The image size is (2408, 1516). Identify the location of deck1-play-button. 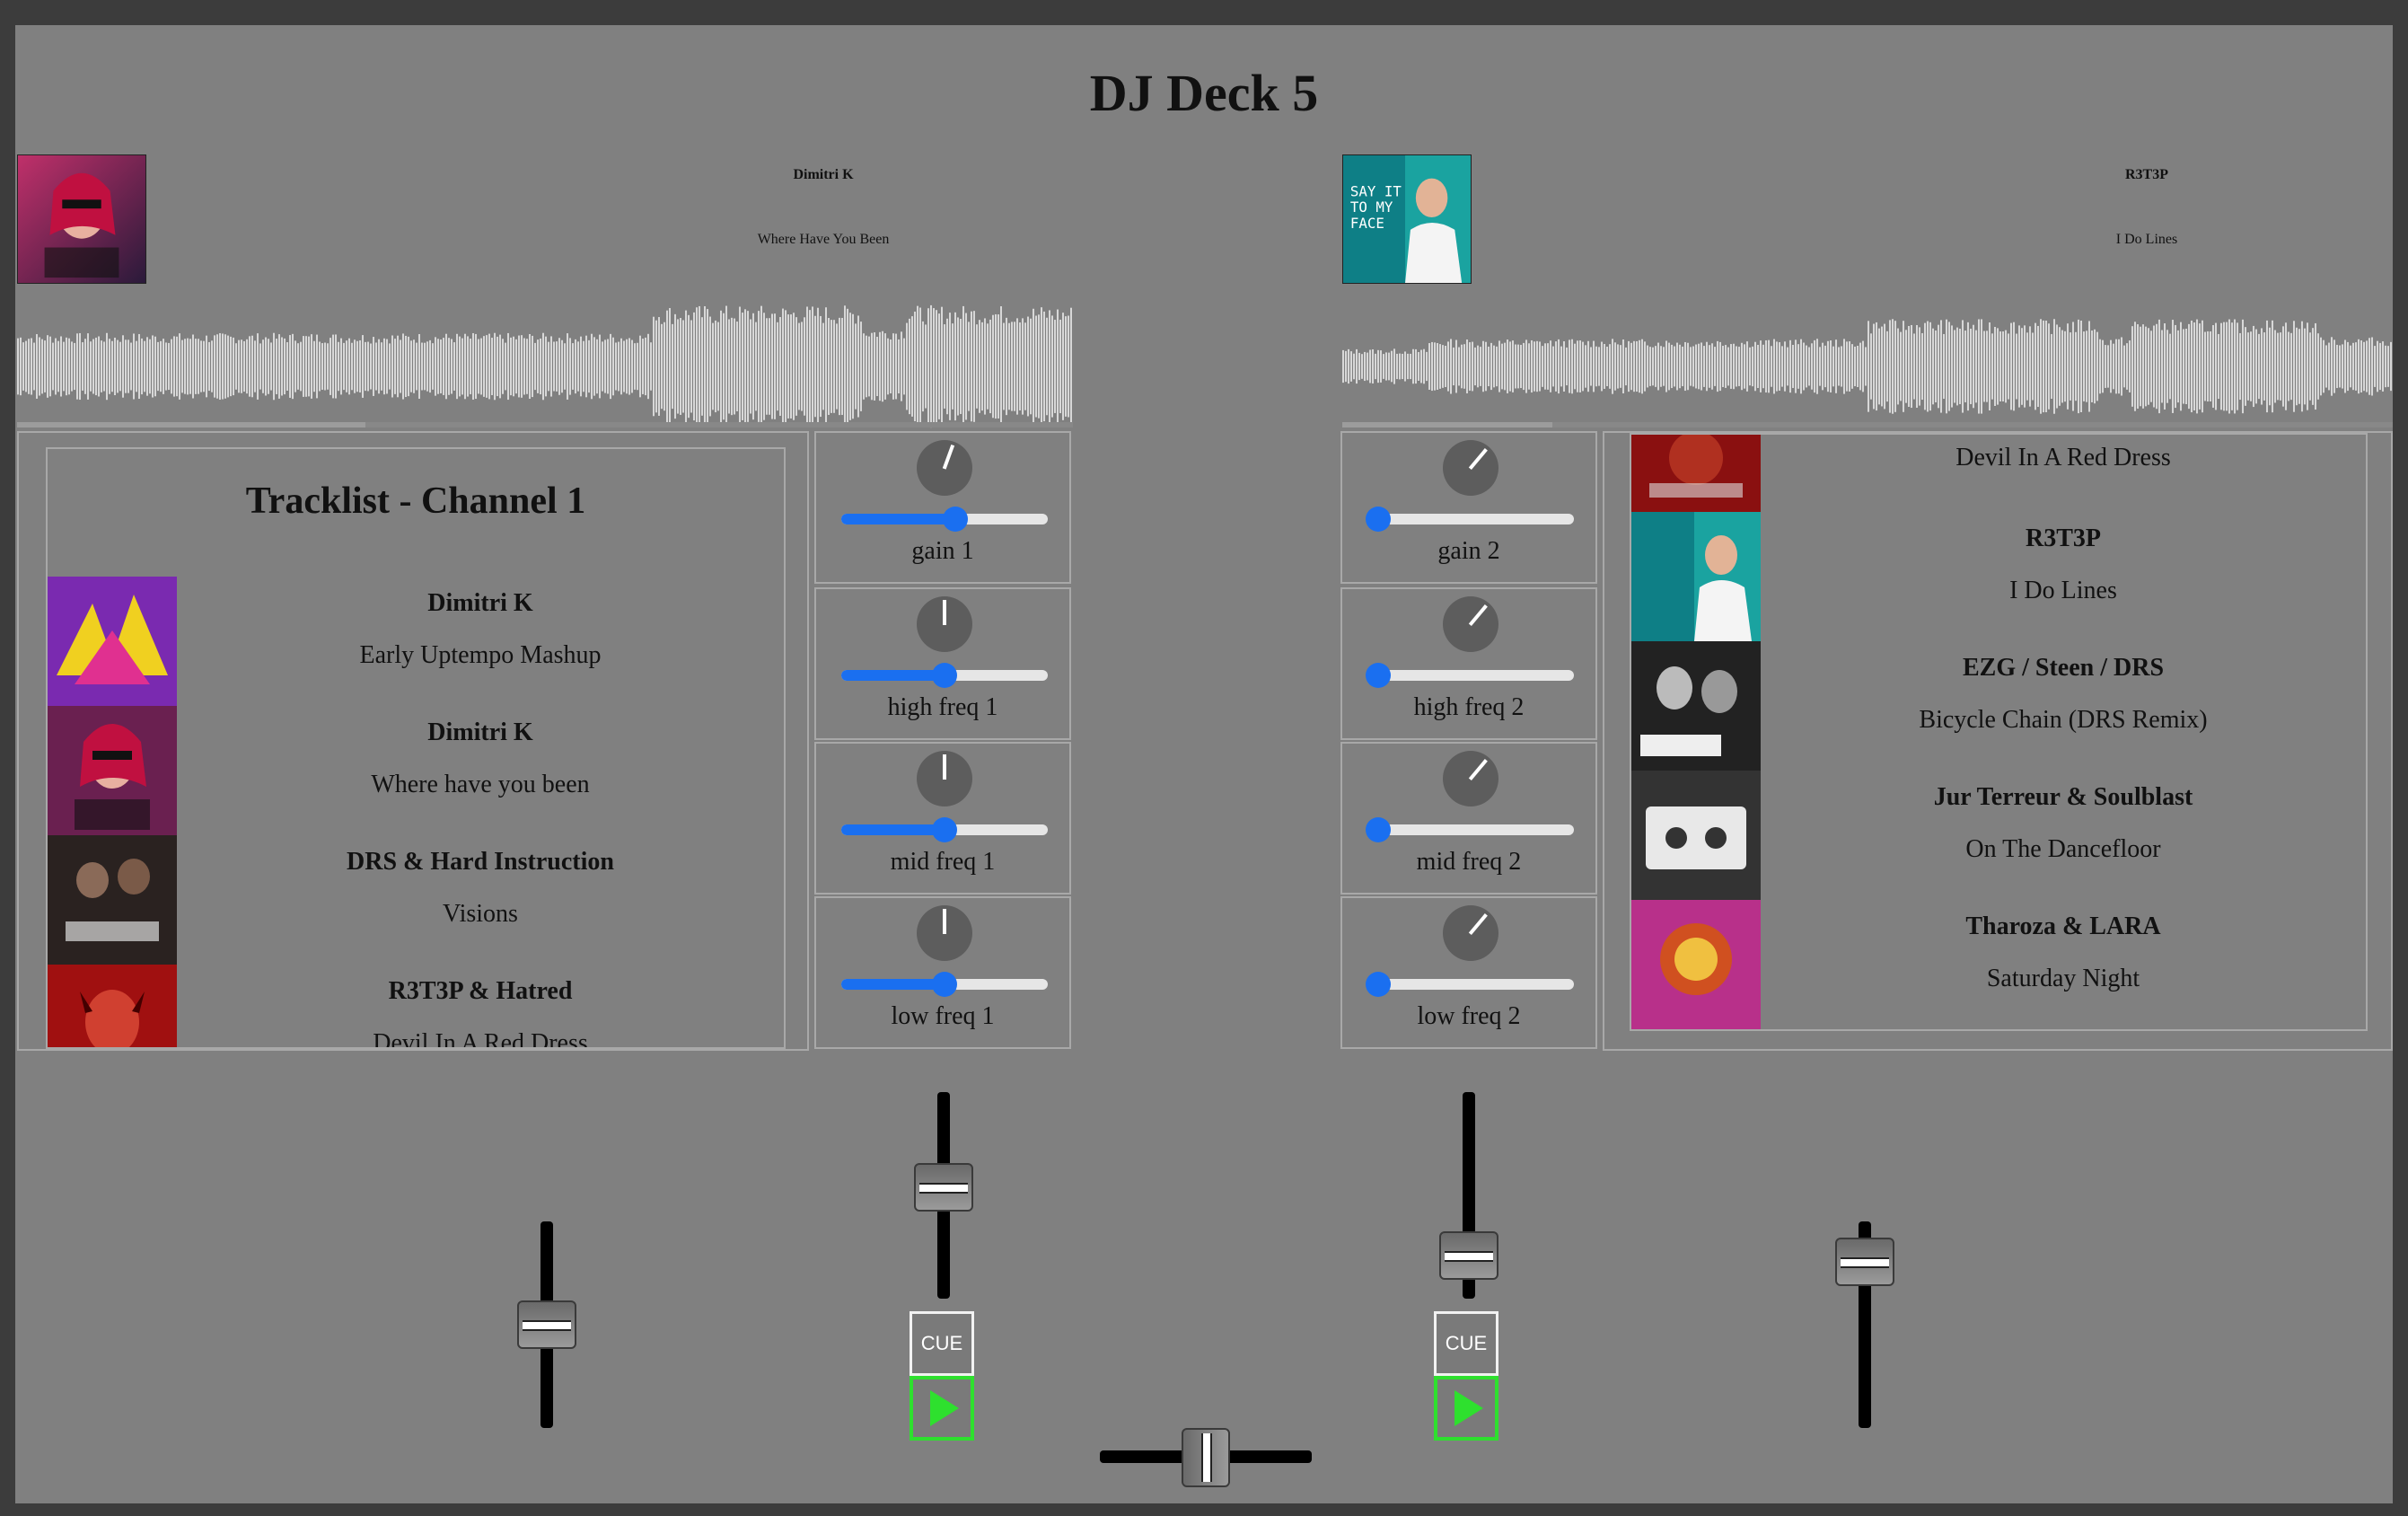
(942, 1408).